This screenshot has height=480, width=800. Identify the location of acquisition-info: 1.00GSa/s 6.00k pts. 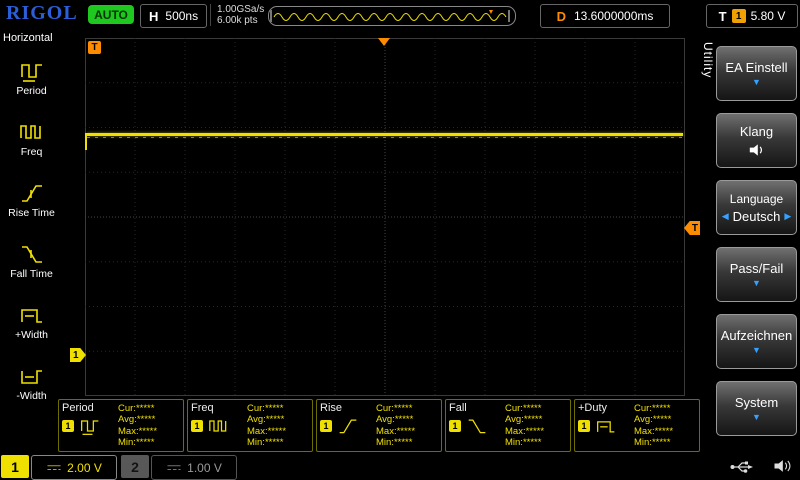
(237, 15).